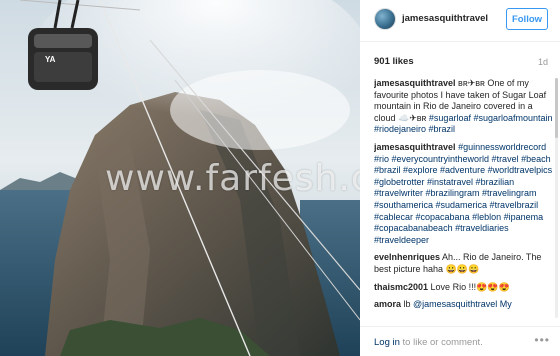 The image size is (560, 356). I want to click on more-options-icon: •••, so click(542, 340).